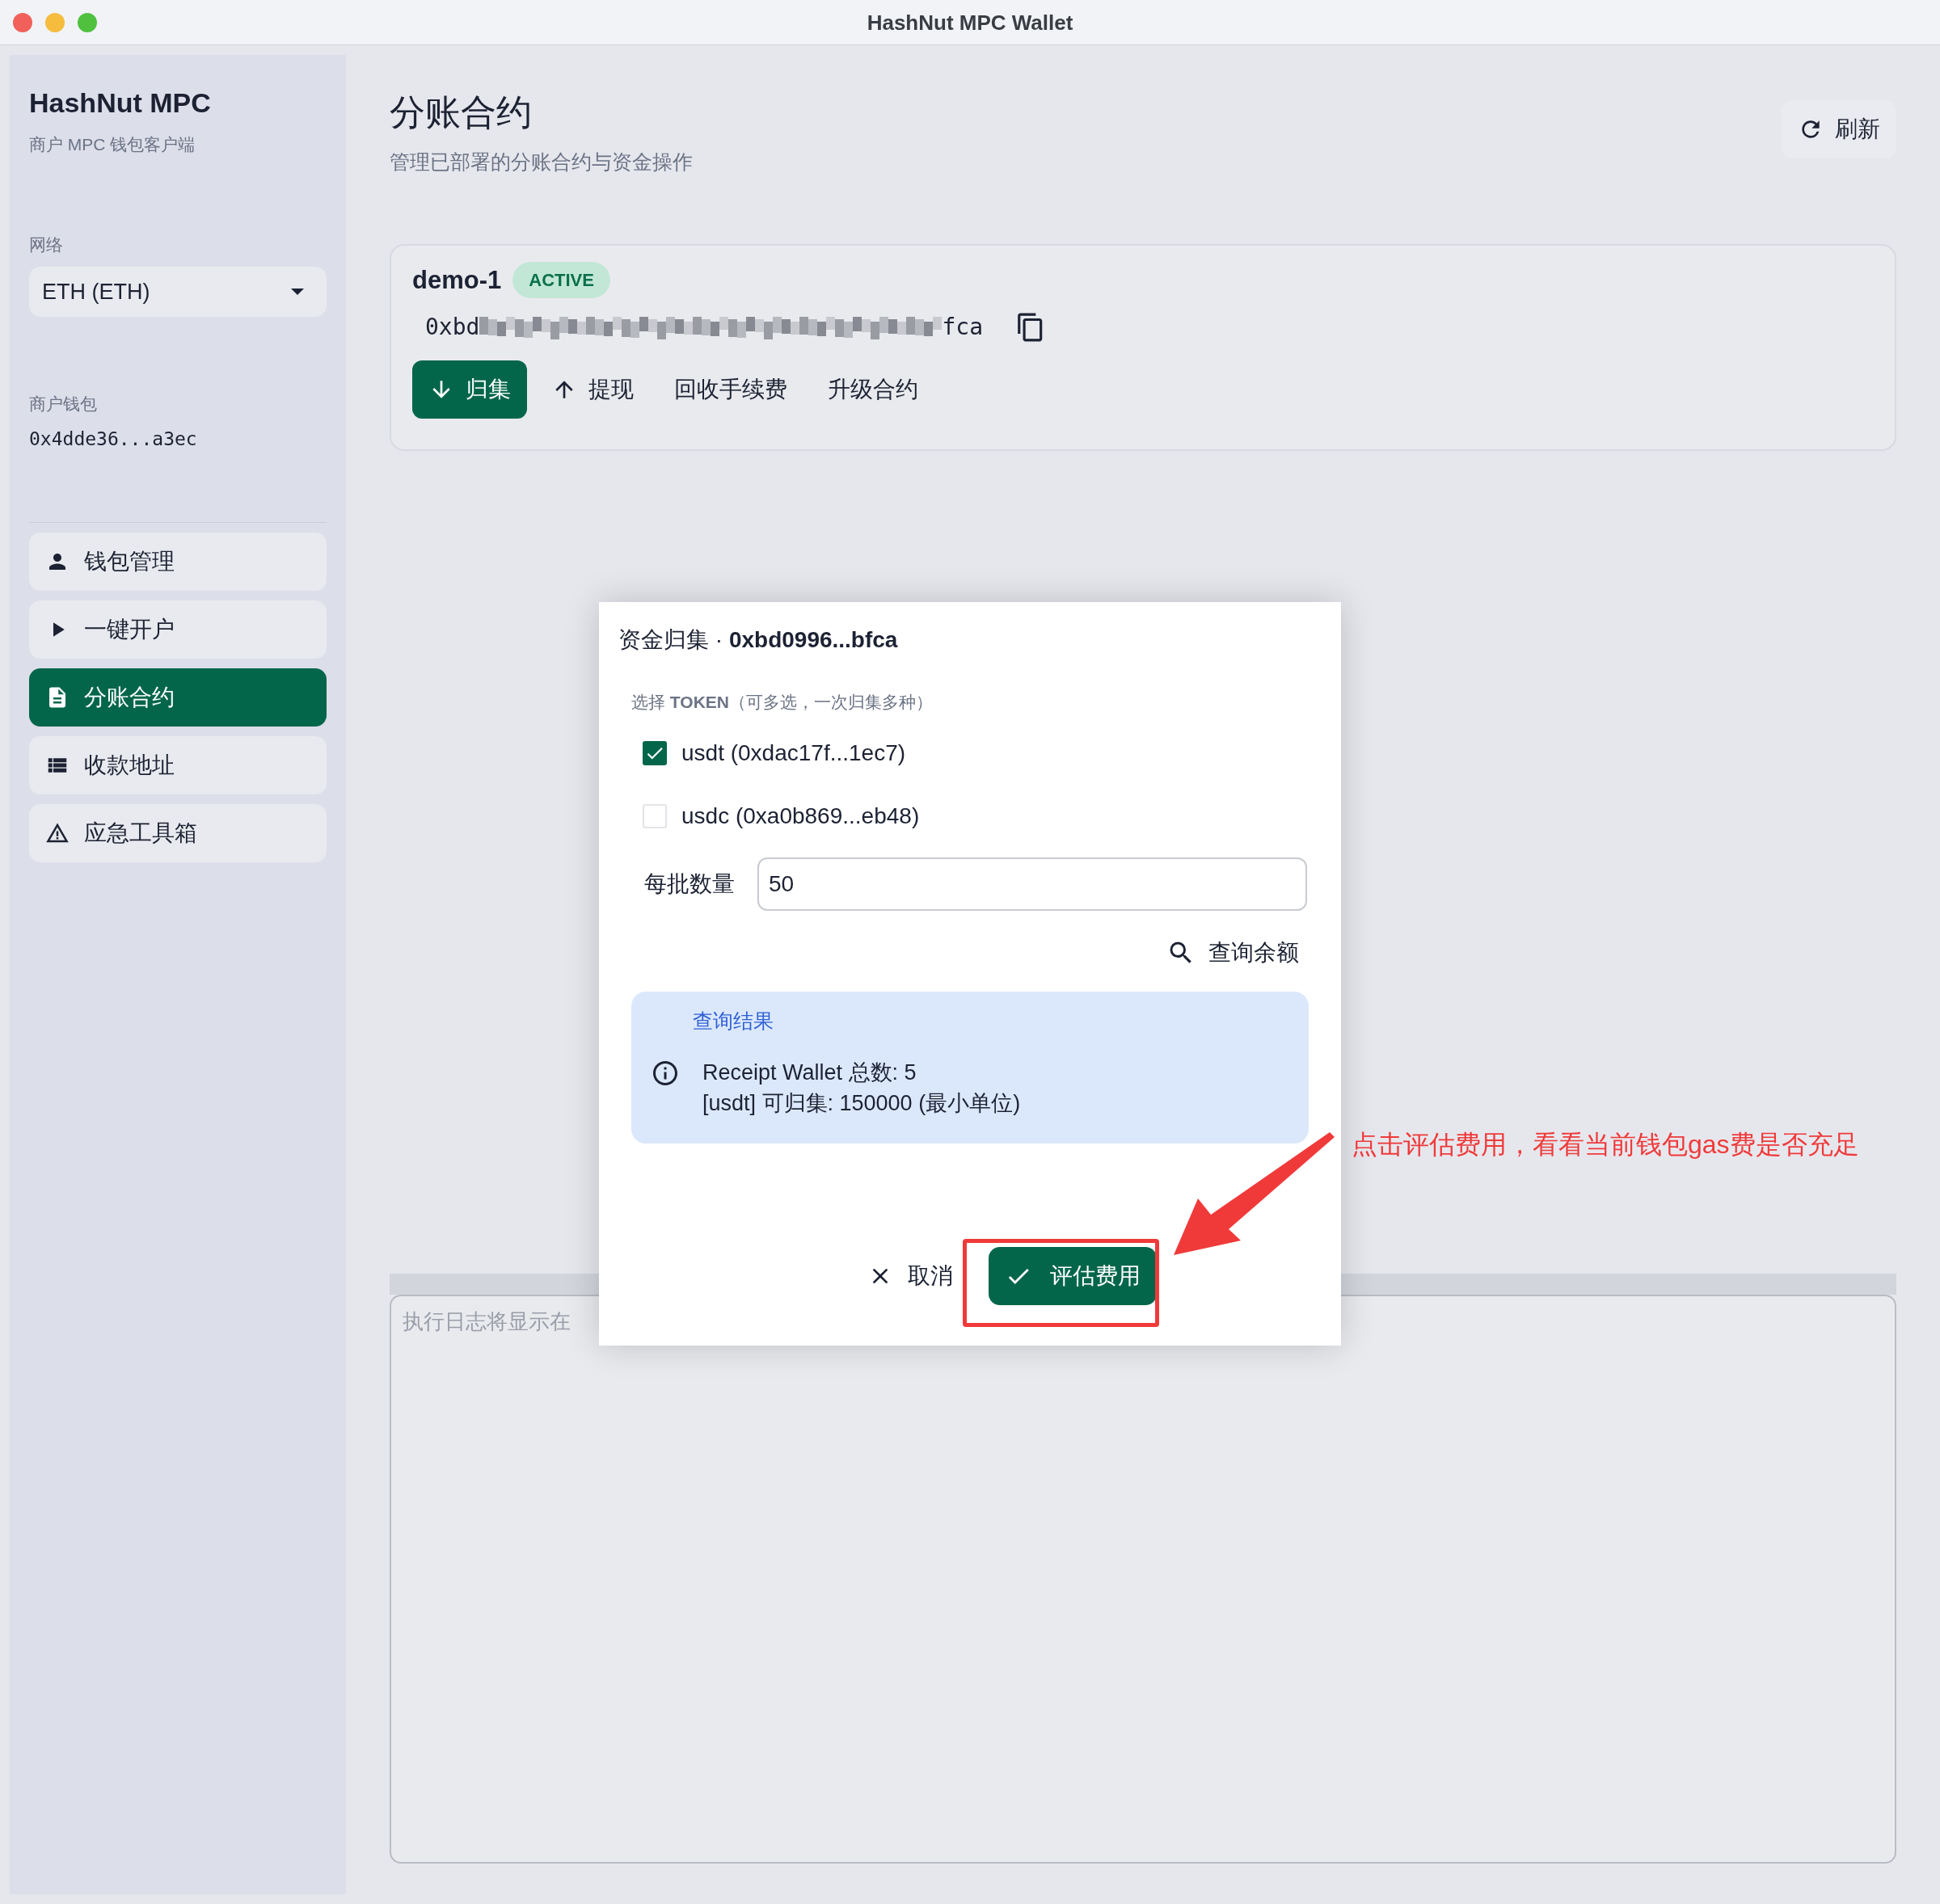 This screenshot has height=1904, width=1940. Describe the element at coordinates (178, 629) in the screenshot. I see `nav-item: 一键开户` at that location.